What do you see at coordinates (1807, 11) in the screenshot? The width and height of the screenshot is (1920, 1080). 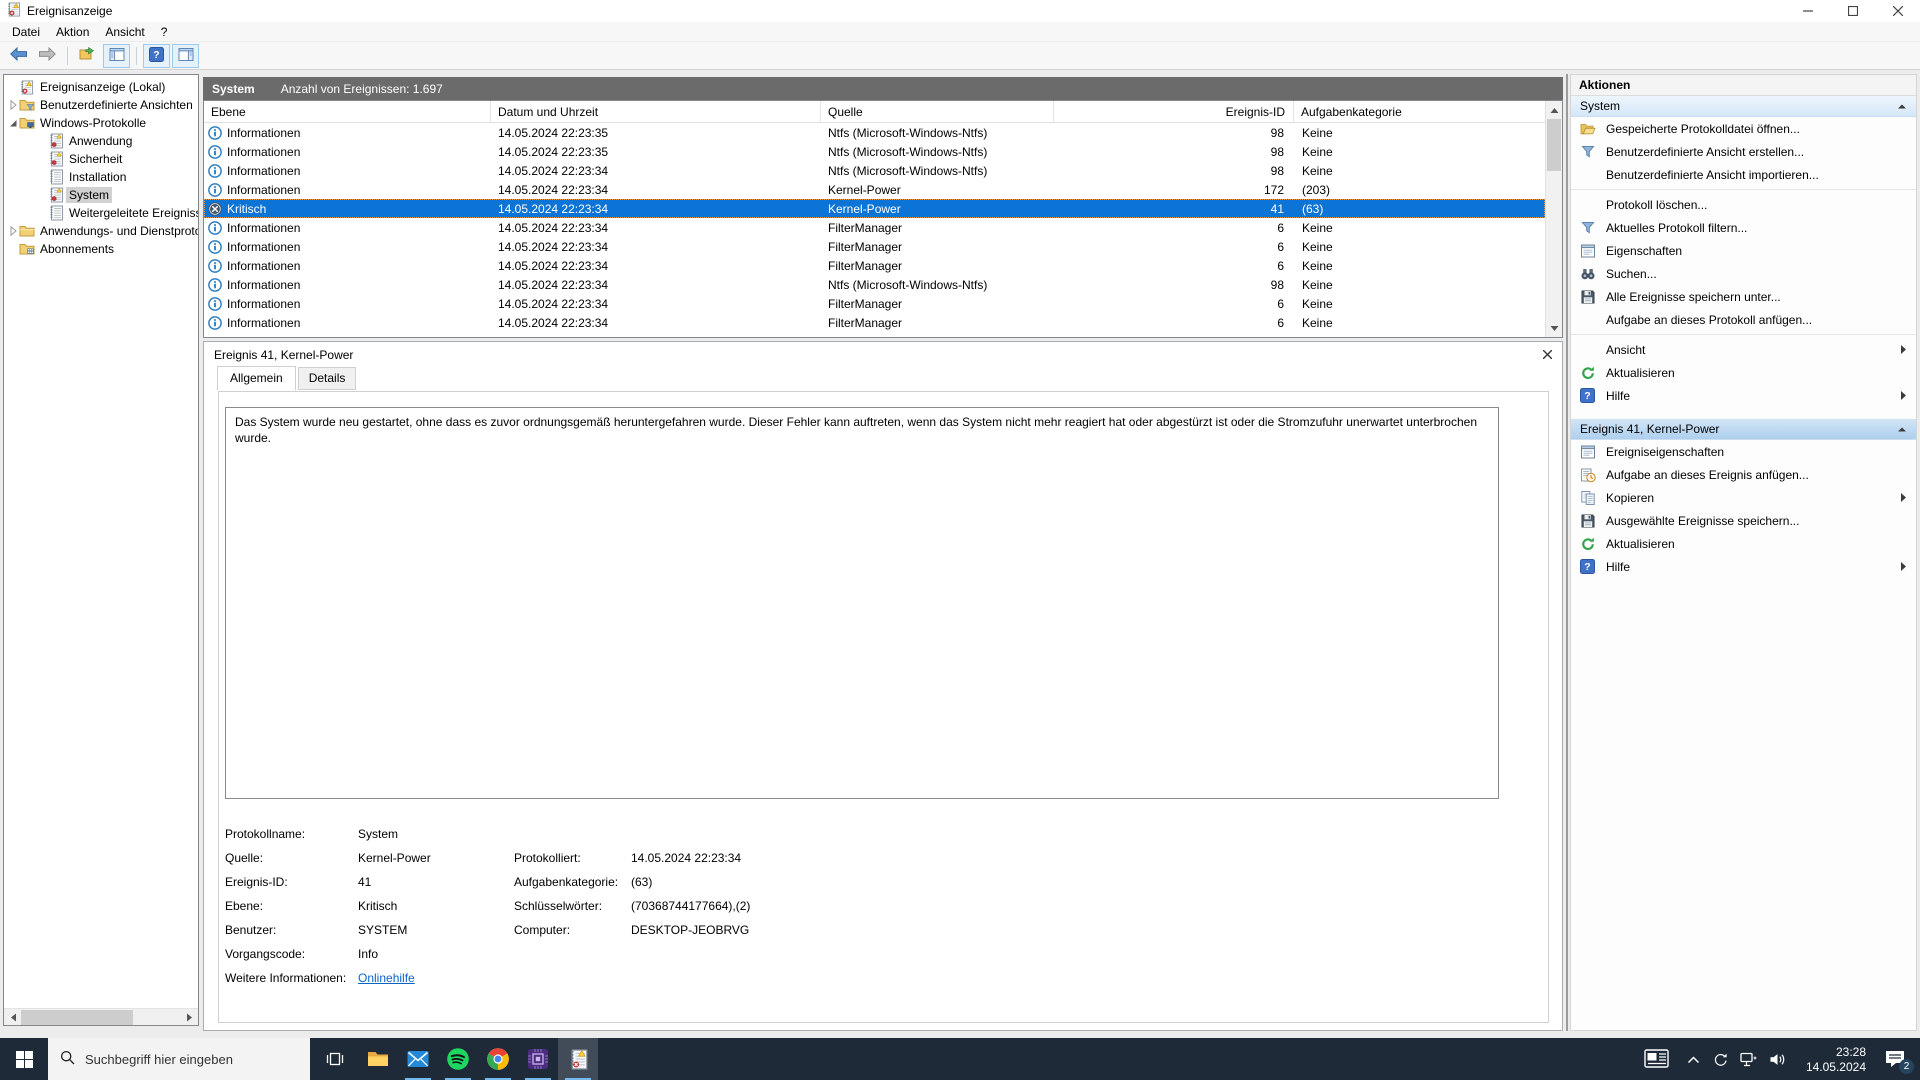 I see `minimize-button` at bounding box center [1807, 11].